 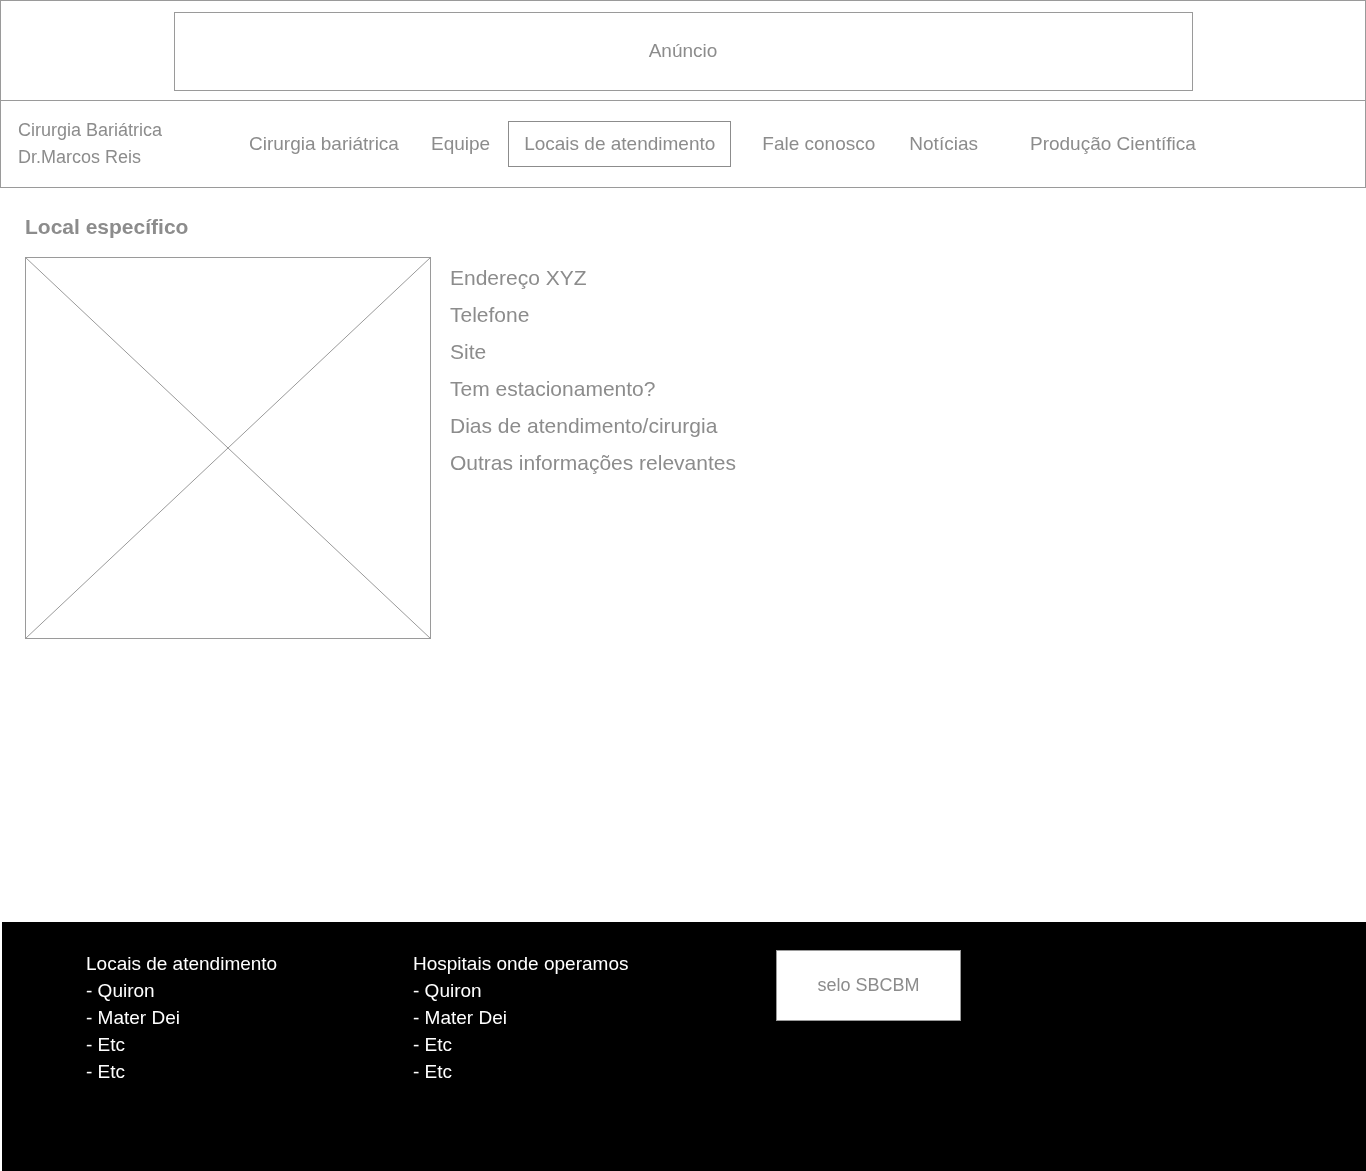 What do you see at coordinates (521, 964) in the screenshot?
I see `footer-heading: Hospitais onde operamos` at bounding box center [521, 964].